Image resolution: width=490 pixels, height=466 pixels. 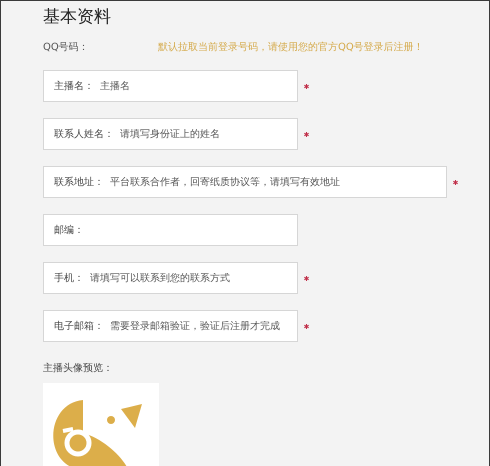 I want to click on field-label: 电子邮箱：, so click(x=79, y=326).